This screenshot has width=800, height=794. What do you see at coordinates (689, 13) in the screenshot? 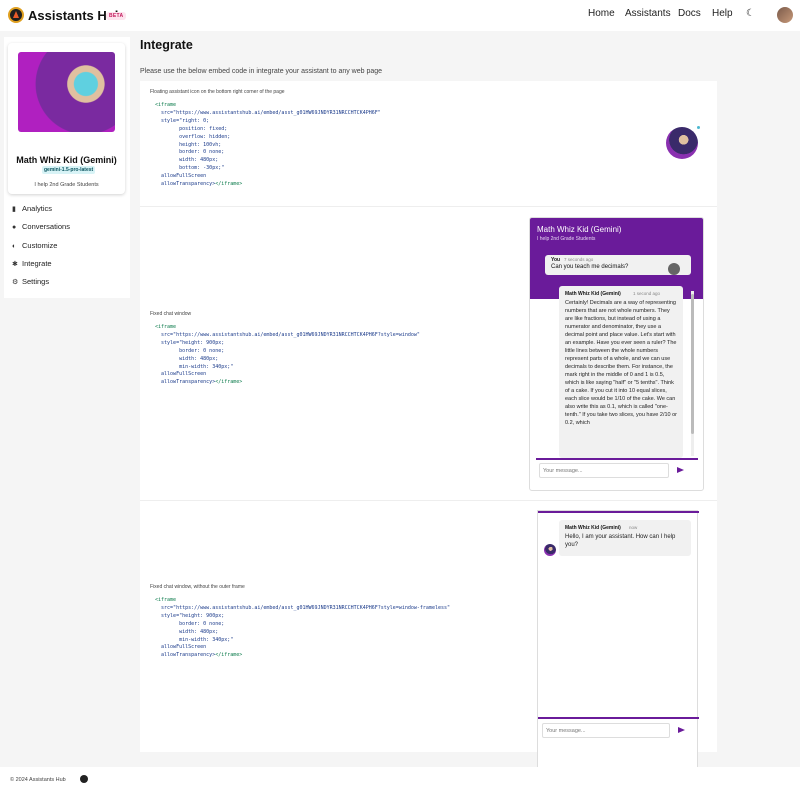
I see `nav-docs: Docs` at bounding box center [689, 13].